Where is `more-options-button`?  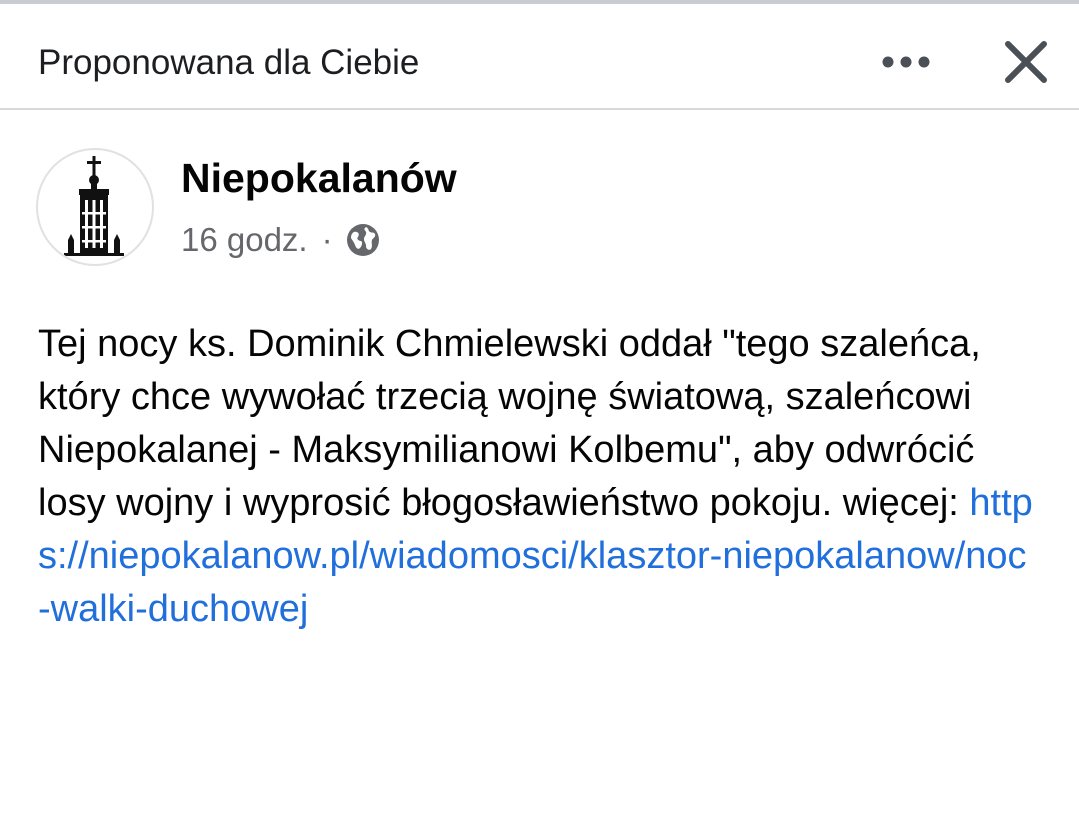 more-options-button is located at coordinates (906, 62).